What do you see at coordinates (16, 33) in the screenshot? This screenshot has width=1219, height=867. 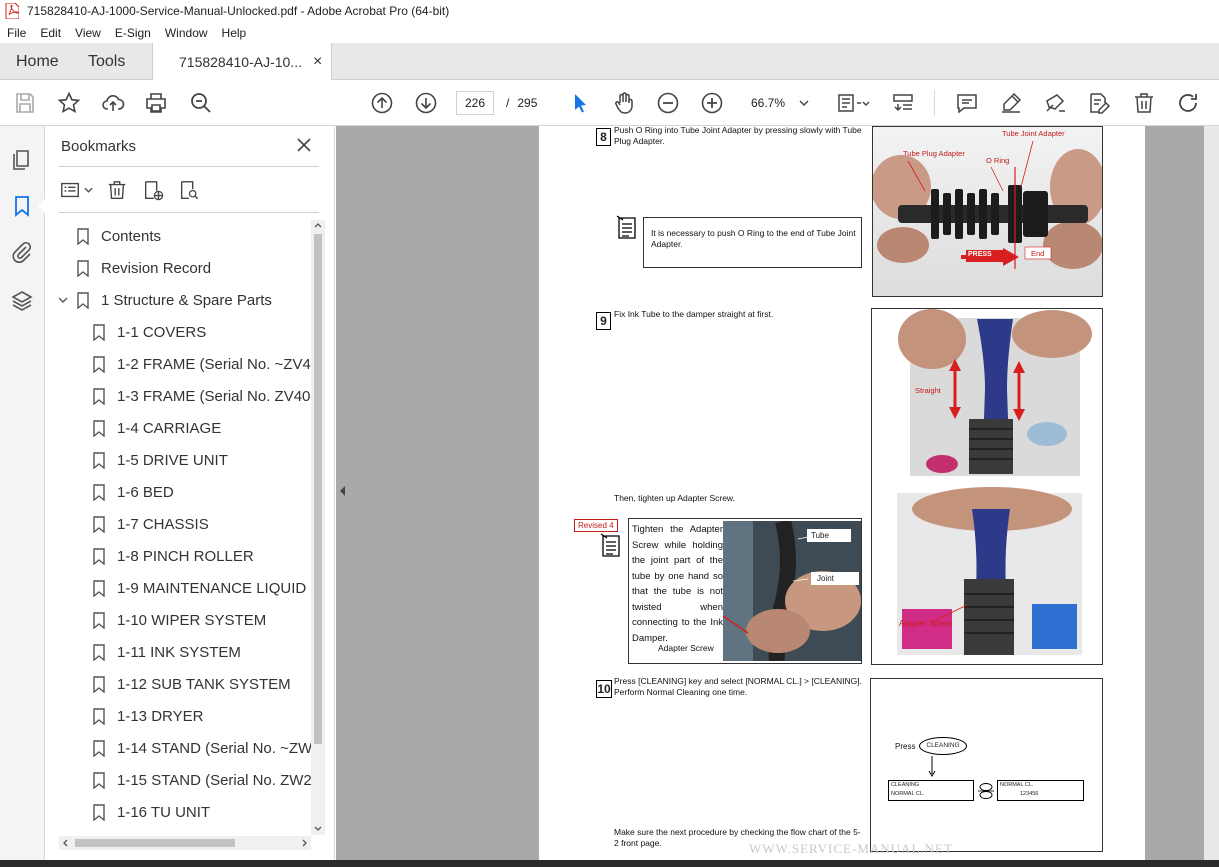 I see `menu-file: File` at bounding box center [16, 33].